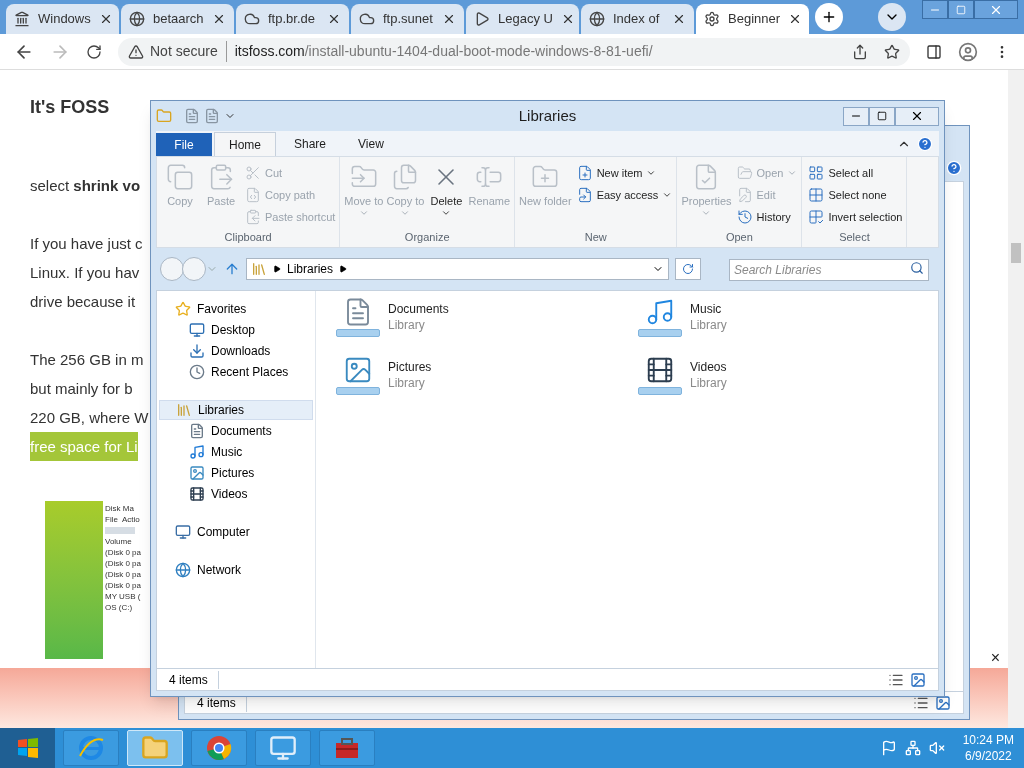 This screenshot has height=768, width=1024. What do you see at coordinates (119, 607) in the screenshot?
I see `table-cell: OS (C:)` at bounding box center [119, 607].